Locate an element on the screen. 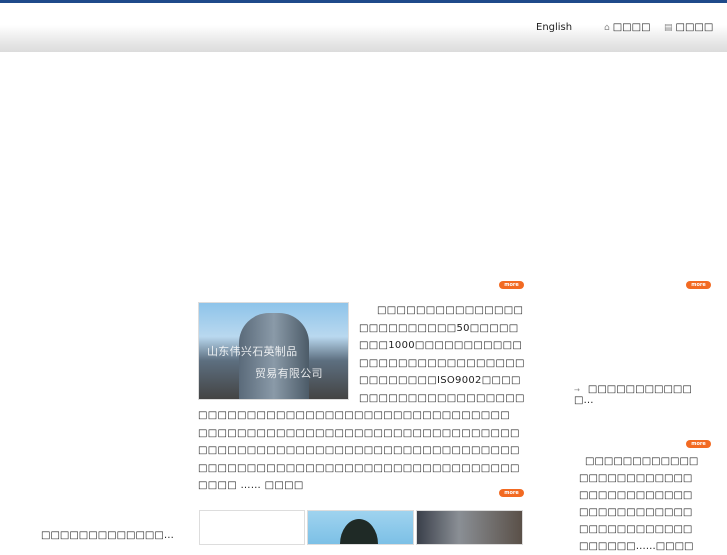 The image size is (727, 555). news-more-button: more is located at coordinates (698, 285).